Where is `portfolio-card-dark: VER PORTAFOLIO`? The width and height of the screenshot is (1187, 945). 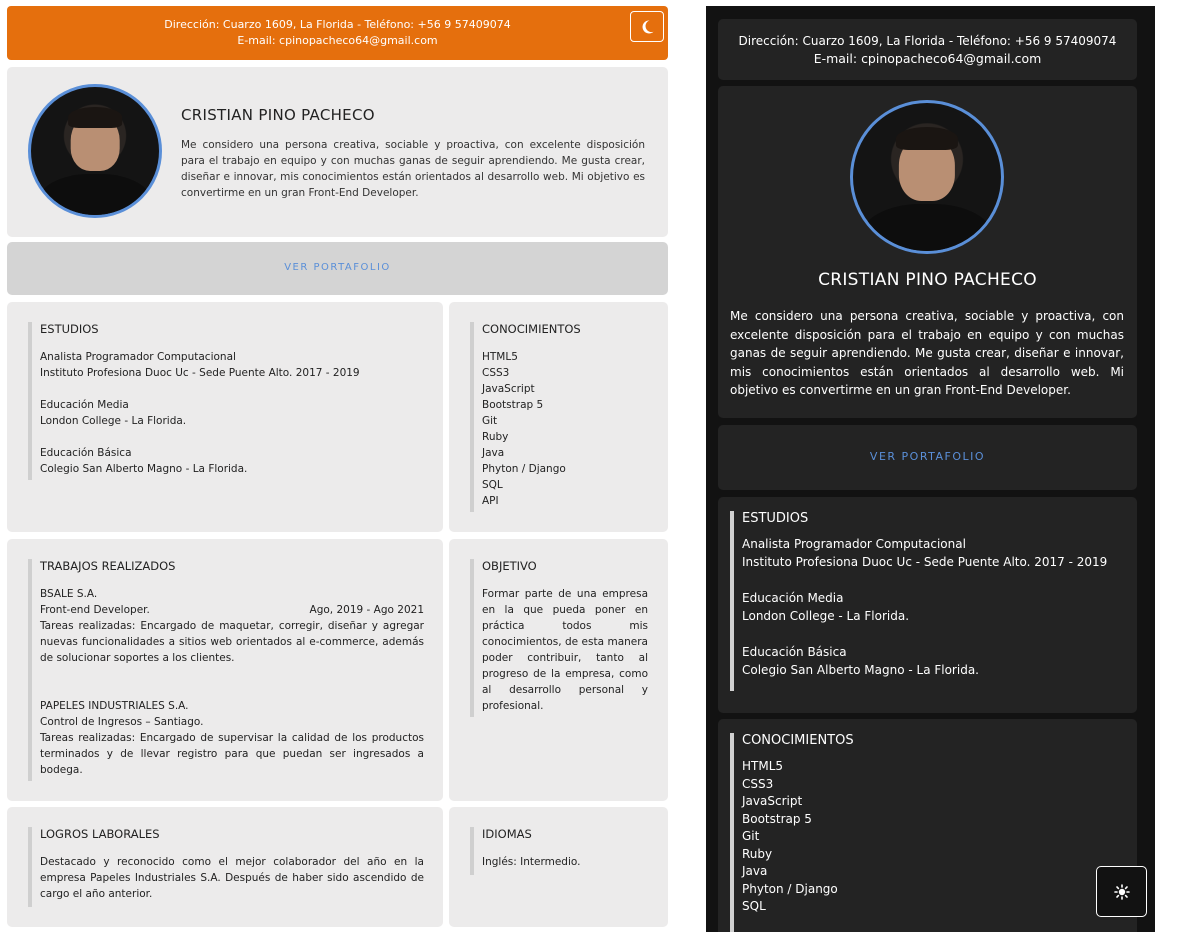 portfolio-card-dark: VER PORTAFOLIO is located at coordinates (927, 457).